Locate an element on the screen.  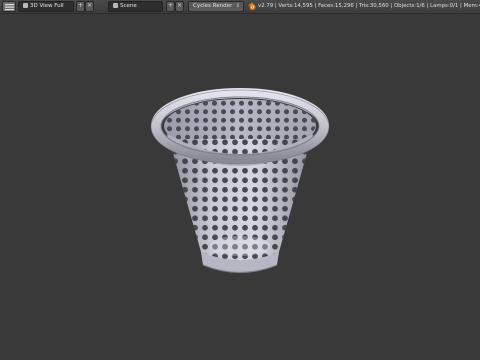
delete-scene-button: × is located at coordinates (179, 6).